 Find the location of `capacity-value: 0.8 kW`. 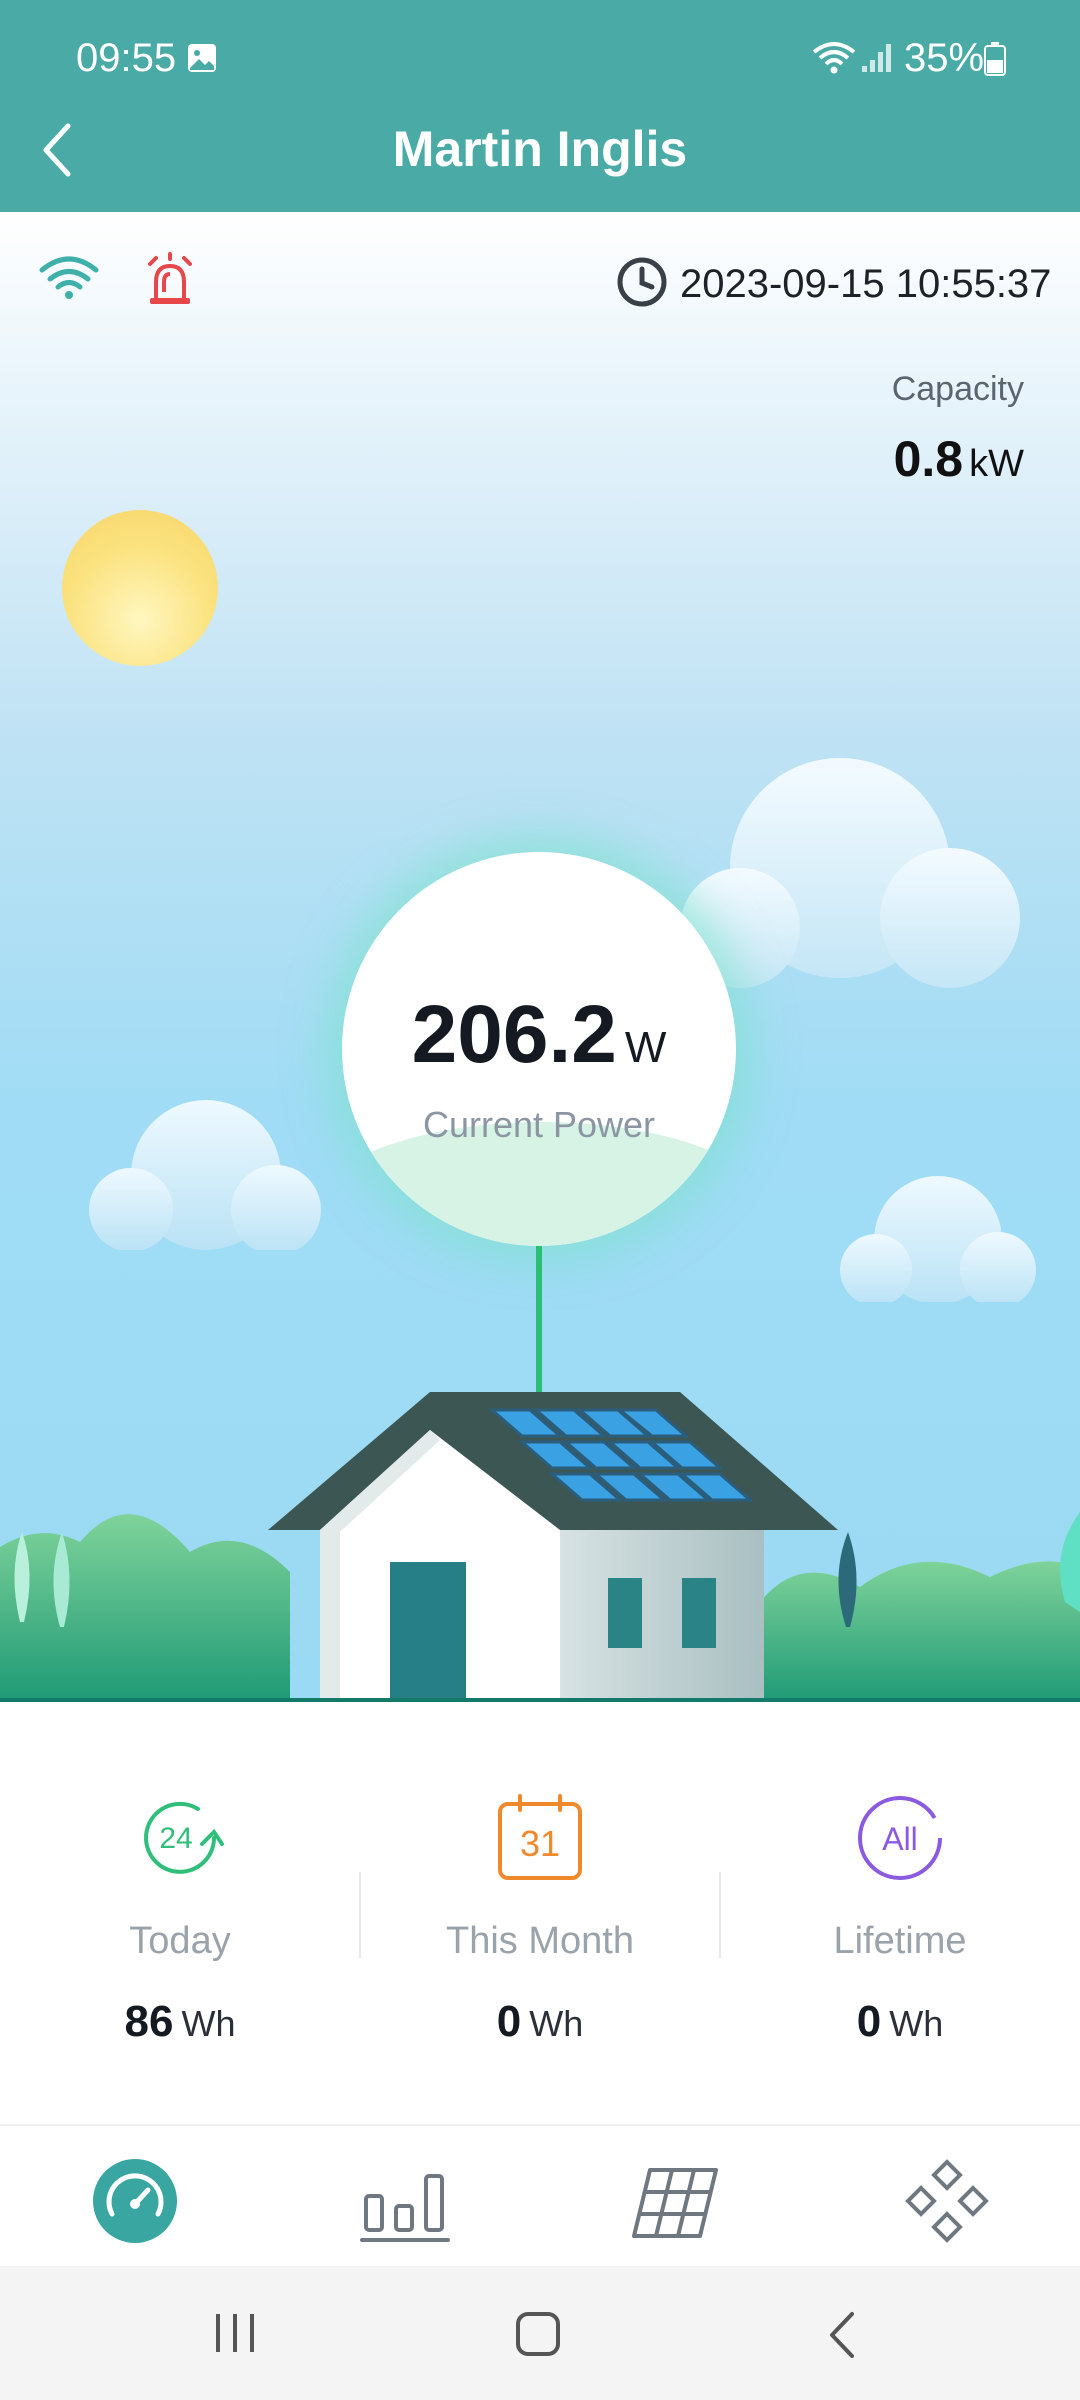

capacity-value: 0.8 kW is located at coordinates (959, 459).